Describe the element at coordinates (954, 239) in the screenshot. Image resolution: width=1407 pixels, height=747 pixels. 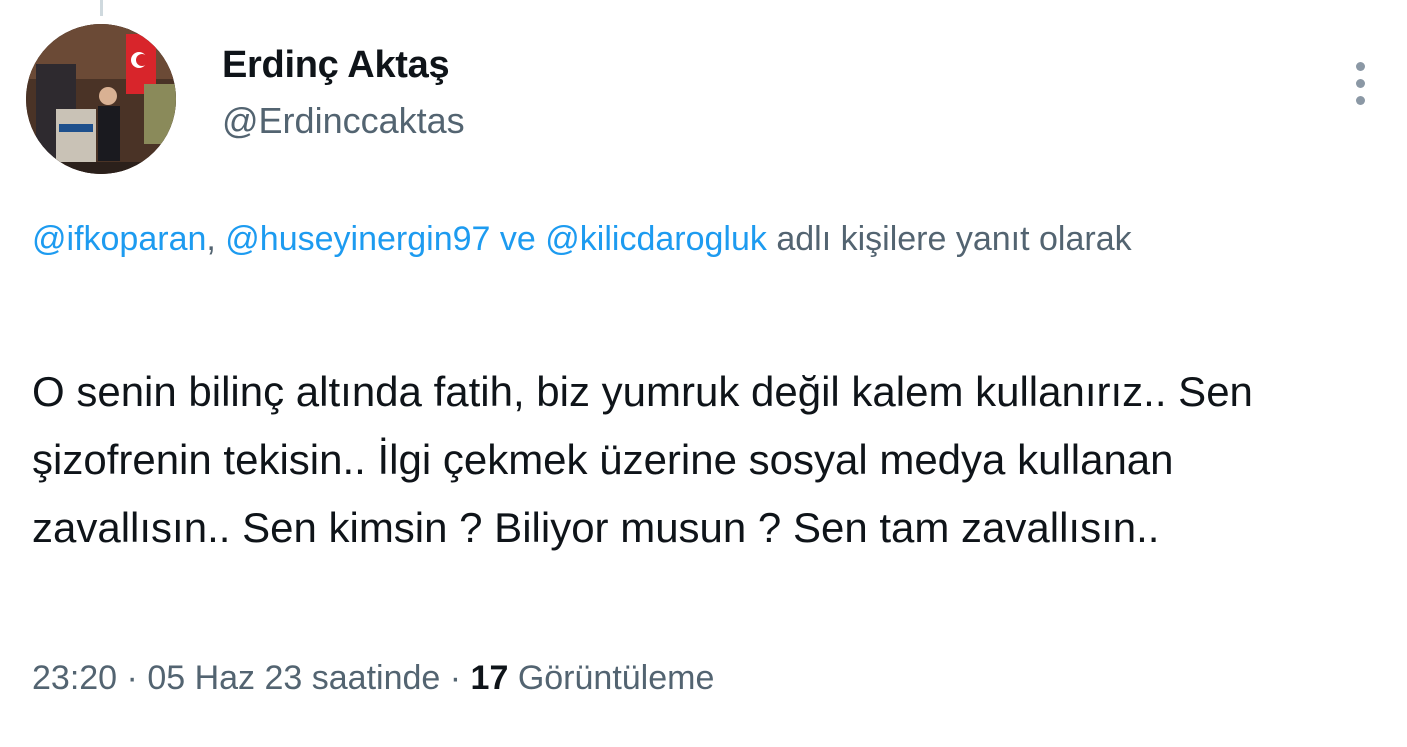
I see `reply-suffix: adlı kişilere yanıt olarak` at that location.